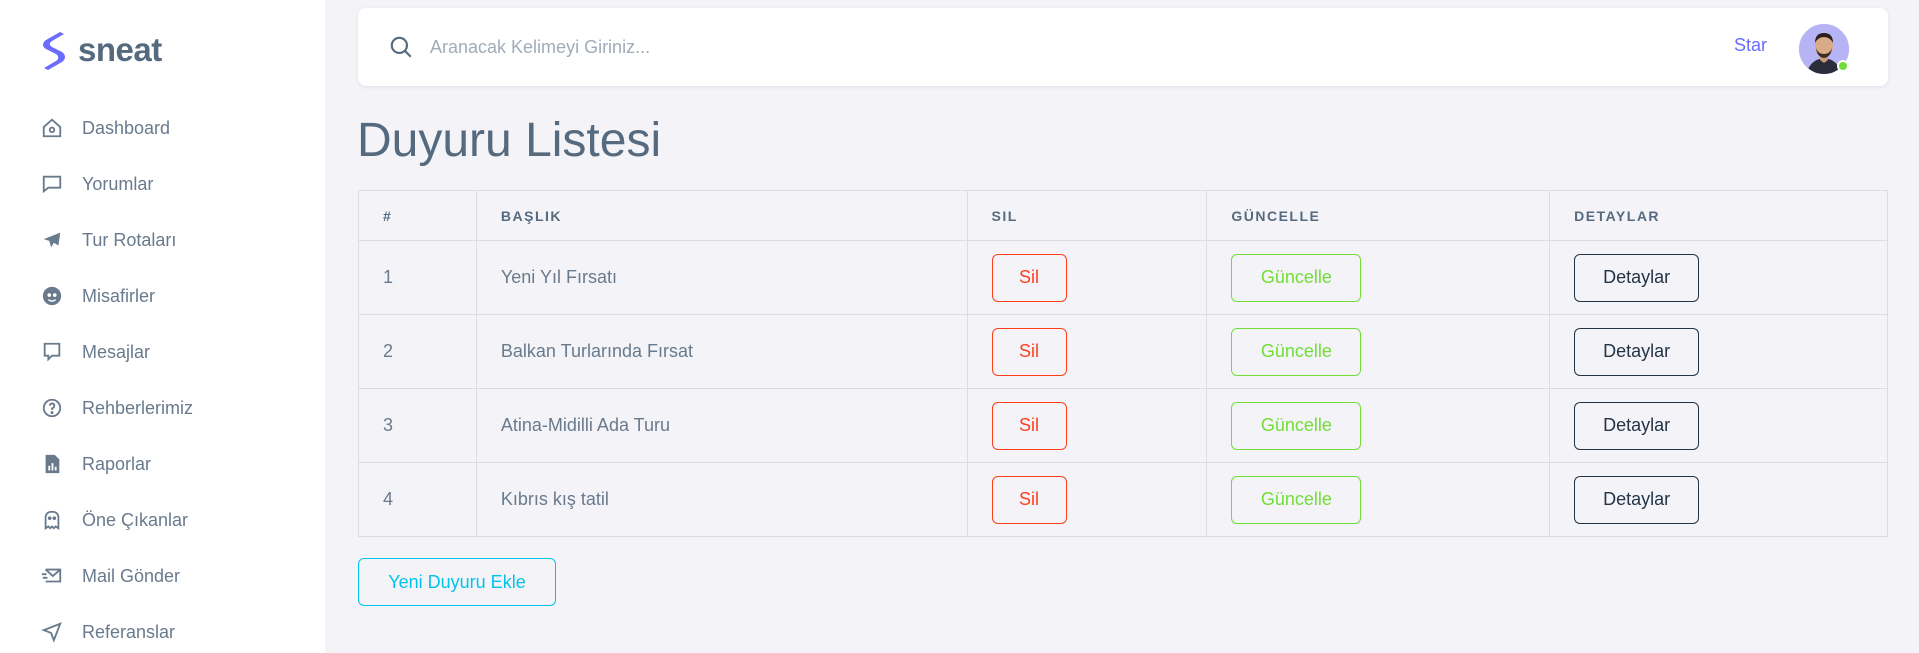  Describe the element at coordinates (1087, 215) in the screenshot. I see `column-header-delete: SIL` at that location.